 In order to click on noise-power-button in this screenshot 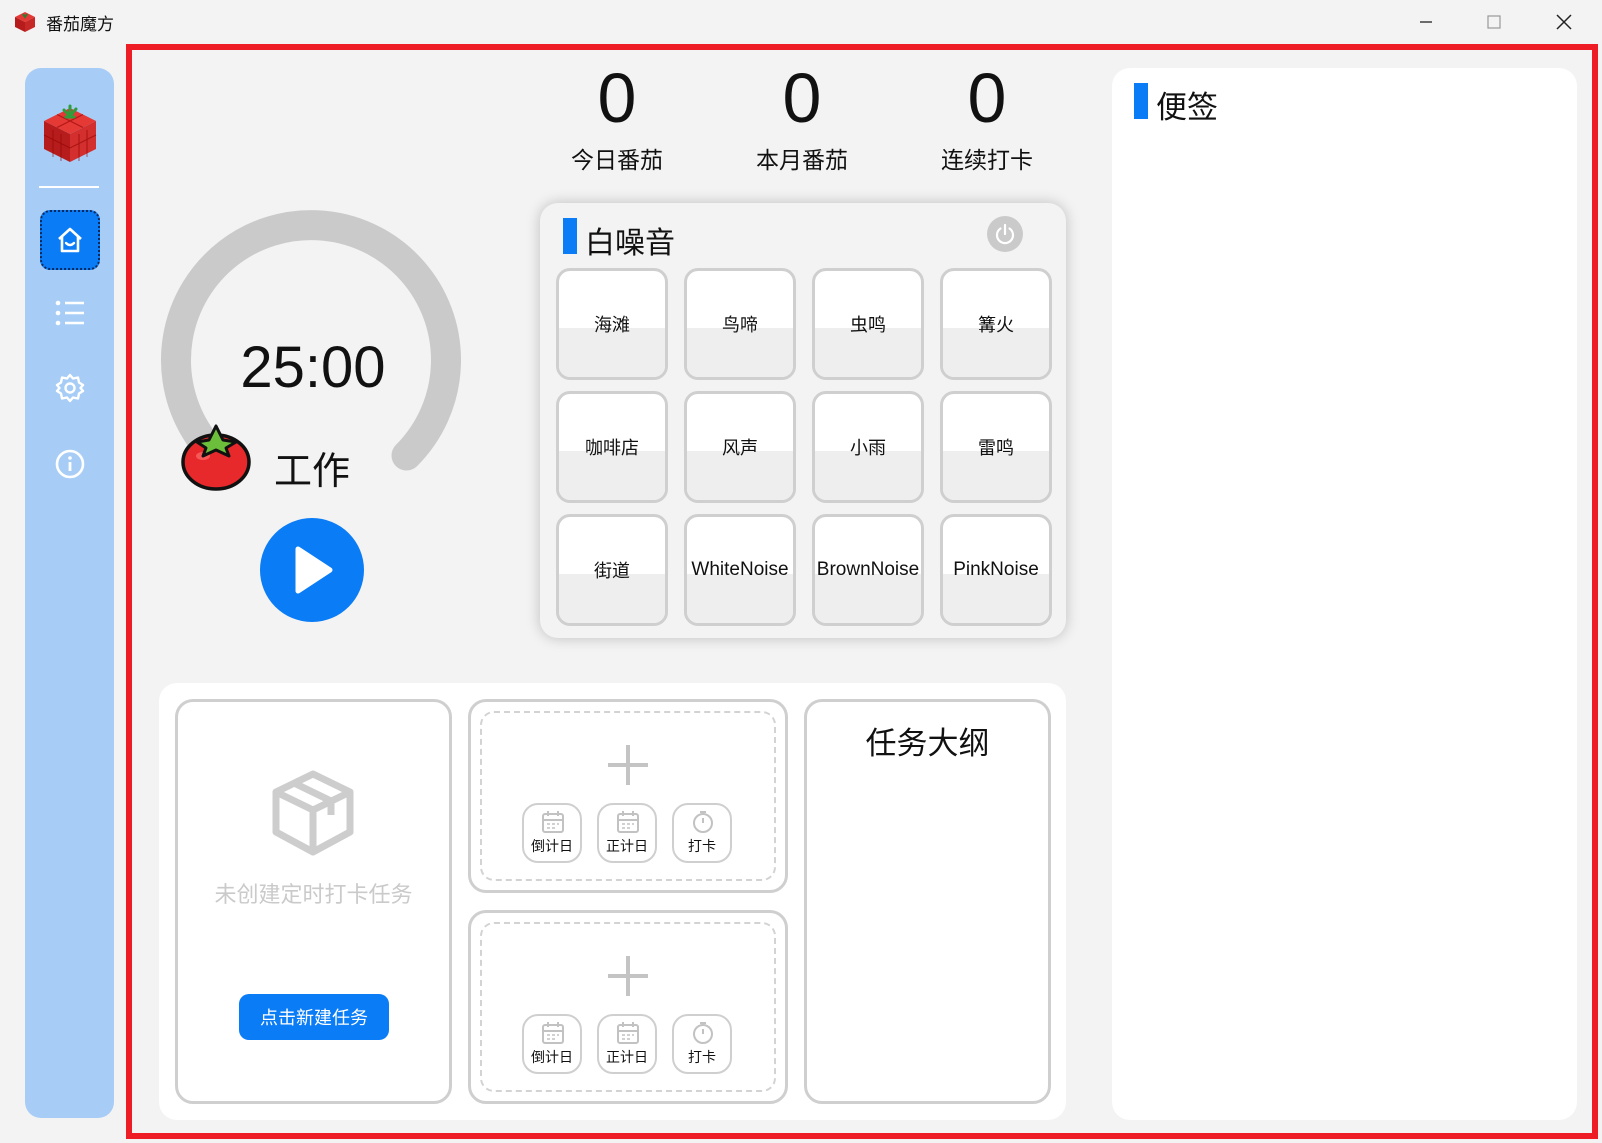, I will do `click(1005, 234)`.